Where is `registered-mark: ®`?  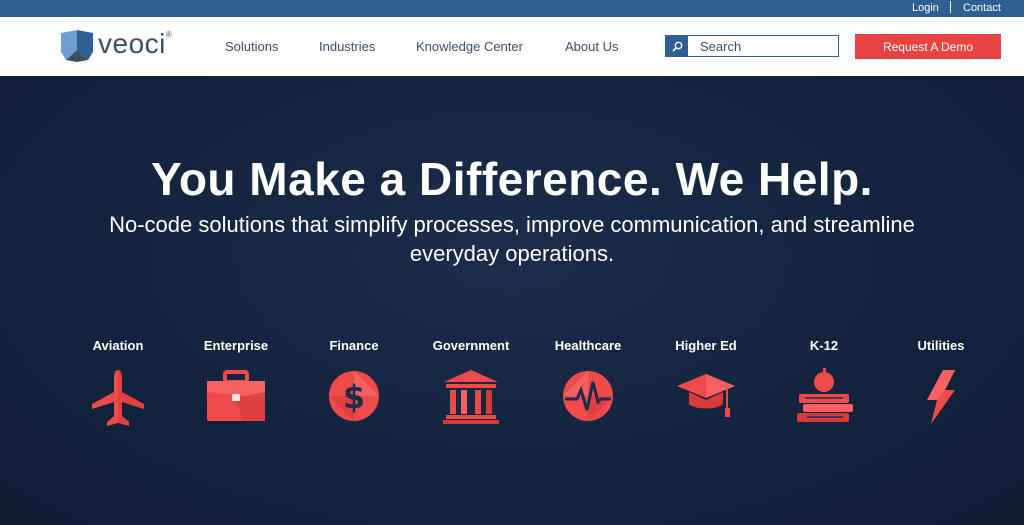 registered-mark: ® is located at coordinates (168, 34).